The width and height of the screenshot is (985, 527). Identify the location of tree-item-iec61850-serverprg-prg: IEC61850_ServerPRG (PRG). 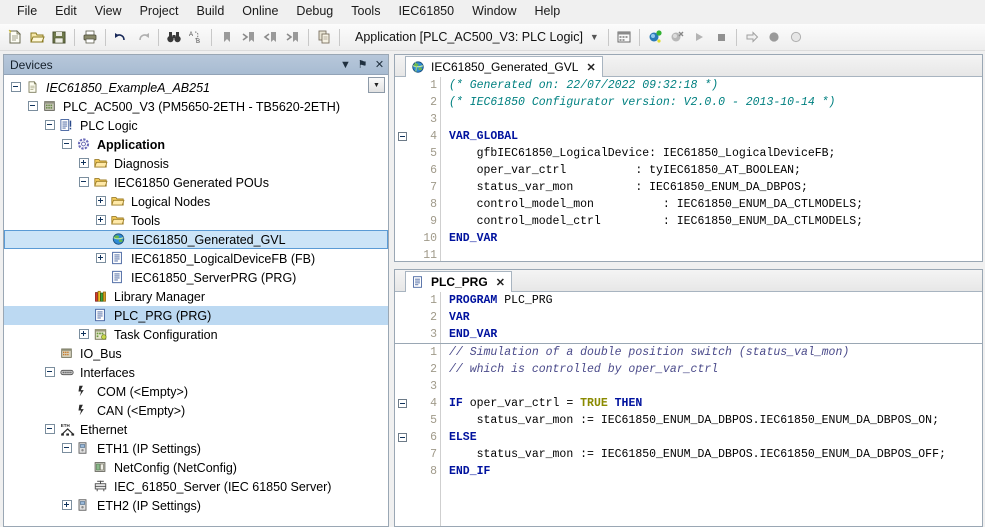
(196, 277).